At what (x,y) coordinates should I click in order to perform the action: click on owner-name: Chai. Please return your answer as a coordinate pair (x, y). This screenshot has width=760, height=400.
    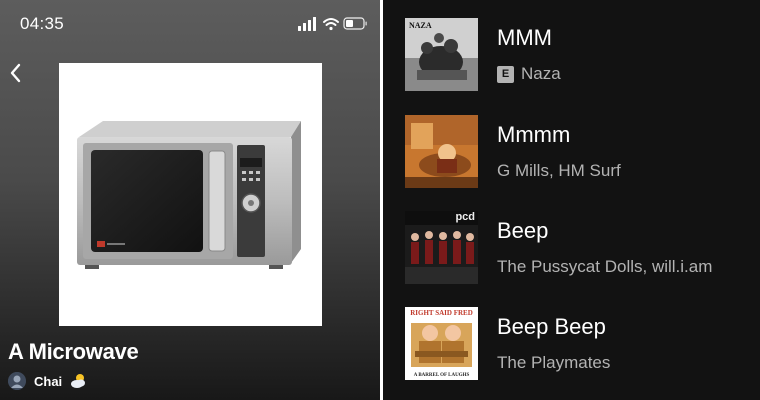
    Looking at the image, I should click on (48, 381).